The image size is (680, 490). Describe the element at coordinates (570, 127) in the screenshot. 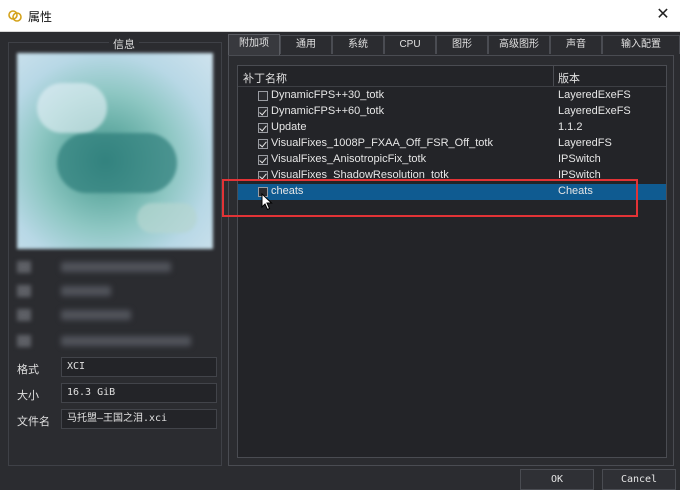

I see `addon-version: 1.1.2` at that location.